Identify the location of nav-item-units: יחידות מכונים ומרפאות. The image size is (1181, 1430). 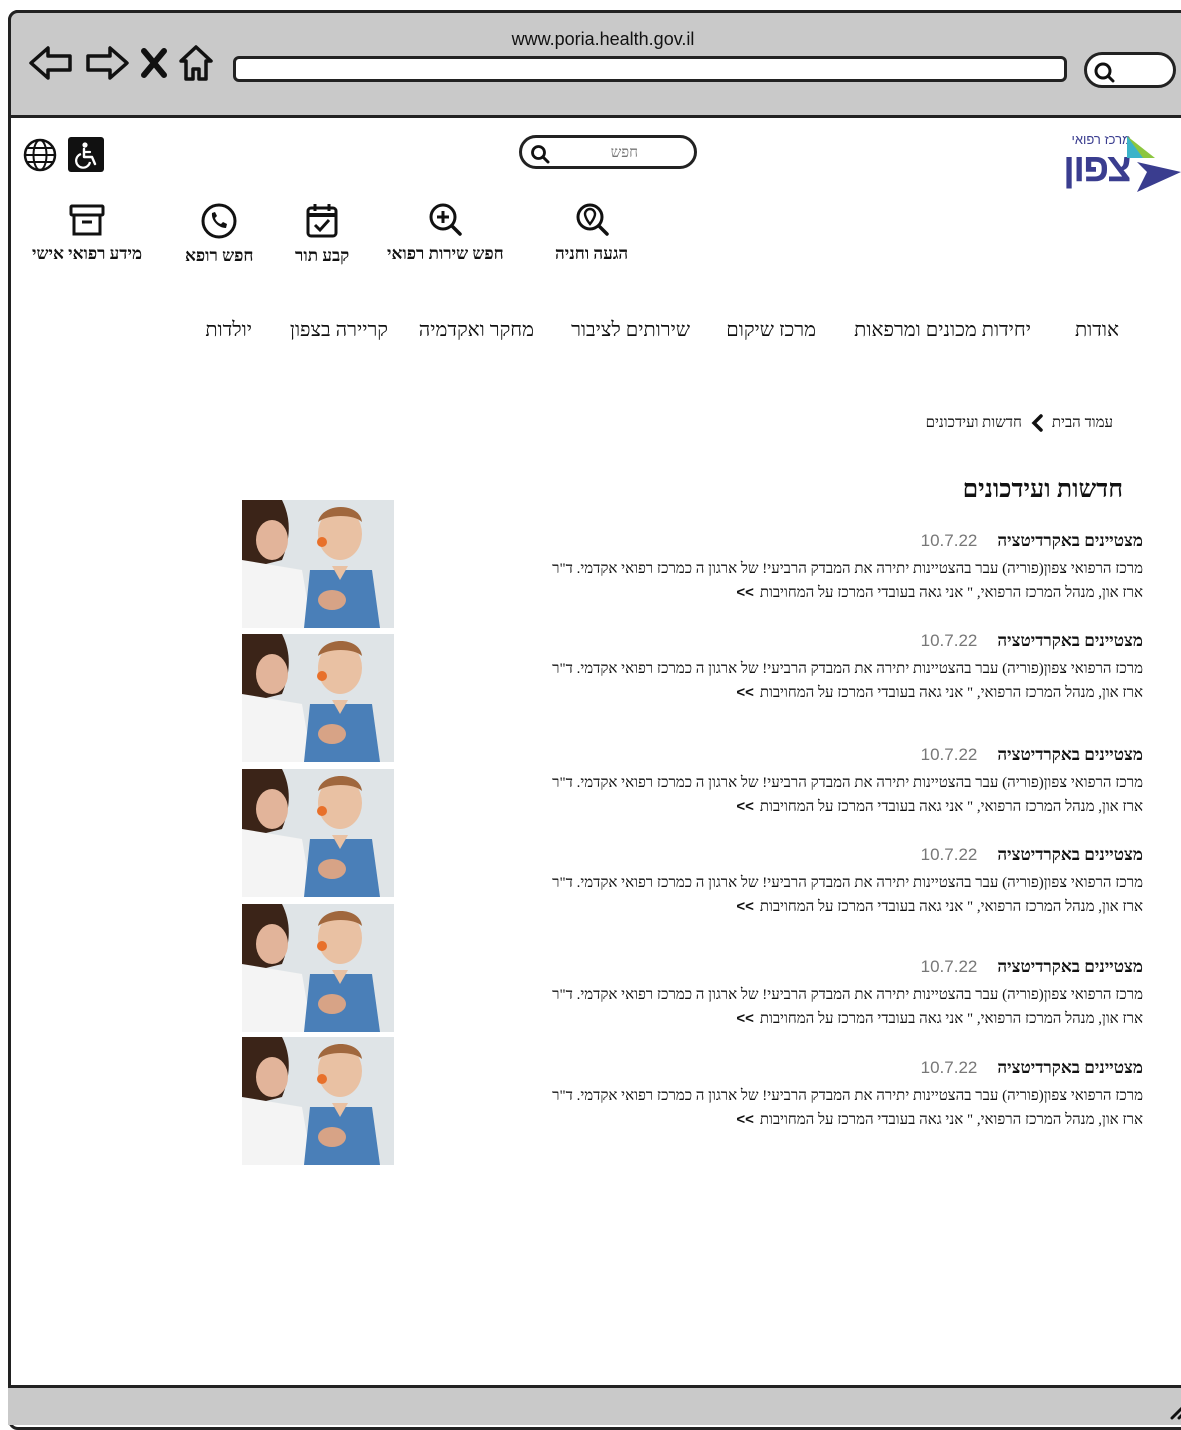
(942, 330).